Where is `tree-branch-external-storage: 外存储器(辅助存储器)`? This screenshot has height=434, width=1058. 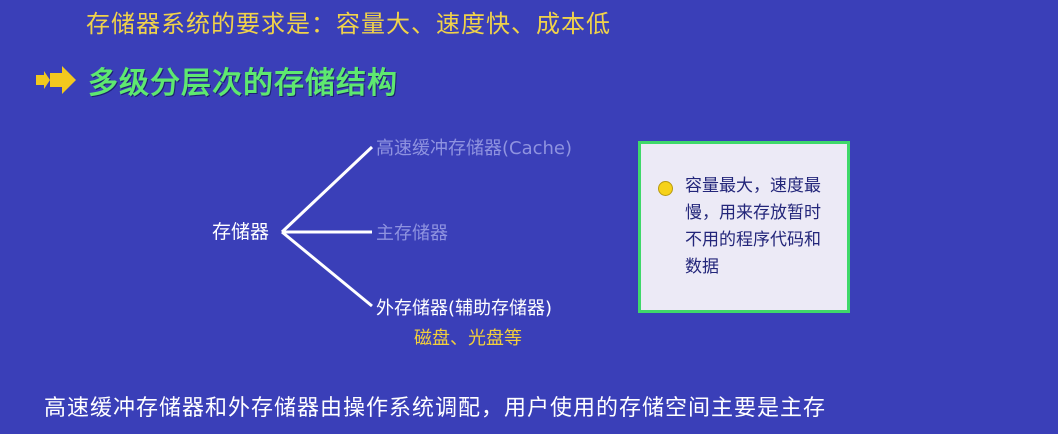 tree-branch-external-storage: 外存储器(辅助存储器) is located at coordinates (464, 308).